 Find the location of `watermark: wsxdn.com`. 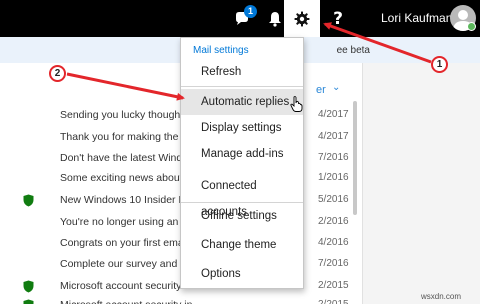

watermark: wsxdn.com is located at coordinates (441, 296).